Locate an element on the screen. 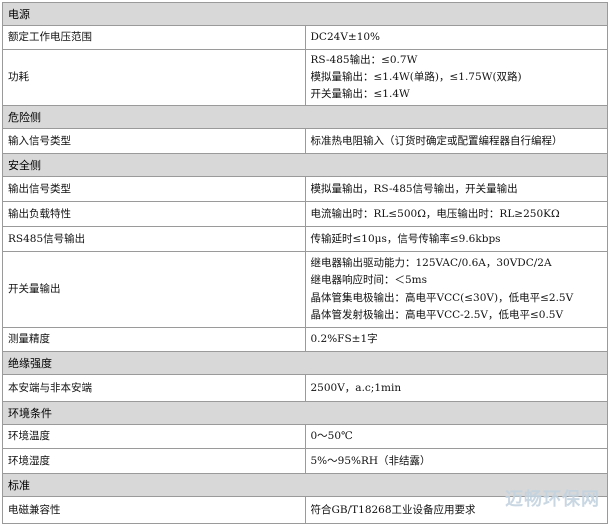  section-header-safe-side: 安全侧 is located at coordinates (305, 165).